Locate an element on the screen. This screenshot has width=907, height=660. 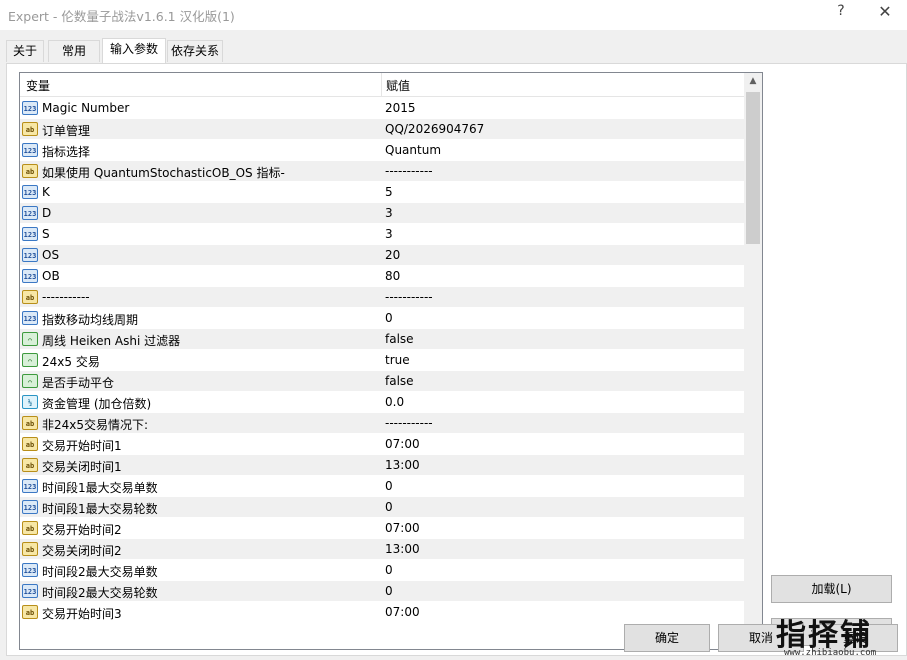
parameter-row: ab 交易开始时间2 07:00 is located at coordinates (382, 528).